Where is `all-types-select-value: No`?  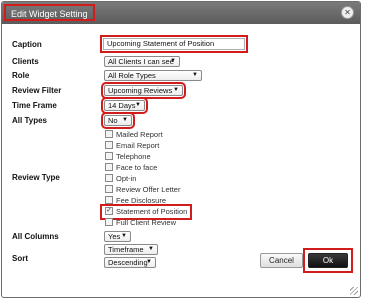
all-types-select-value: No is located at coordinates (113, 120).